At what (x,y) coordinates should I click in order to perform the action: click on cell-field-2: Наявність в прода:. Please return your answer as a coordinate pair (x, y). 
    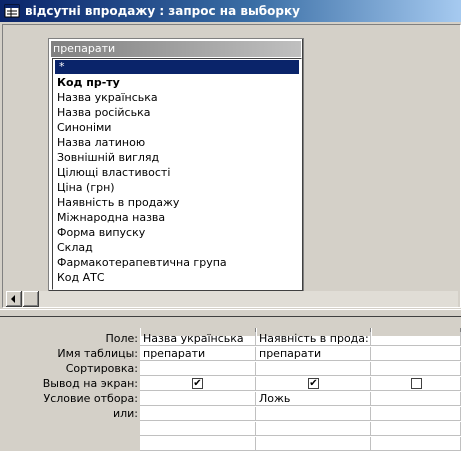
    Looking at the image, I should click on (313, 339).